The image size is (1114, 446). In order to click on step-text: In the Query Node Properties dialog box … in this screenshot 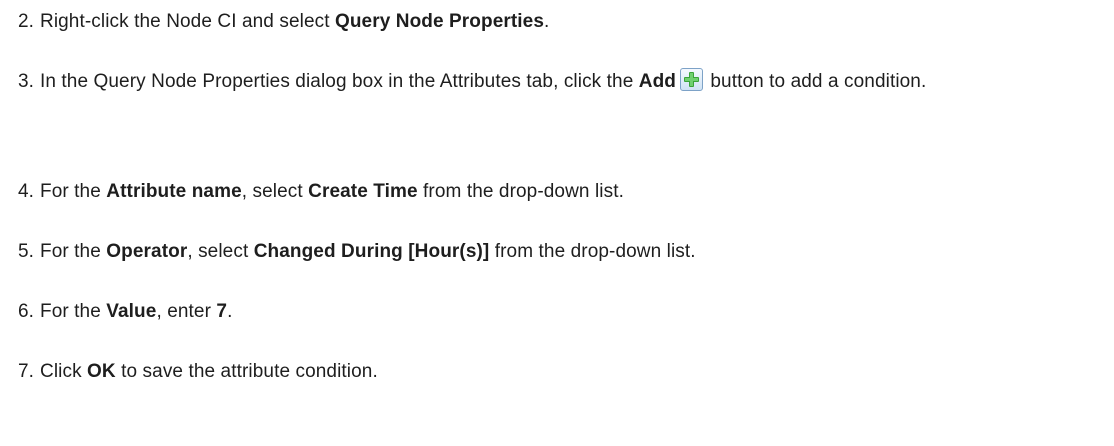, I will do `click(575, 81)`.